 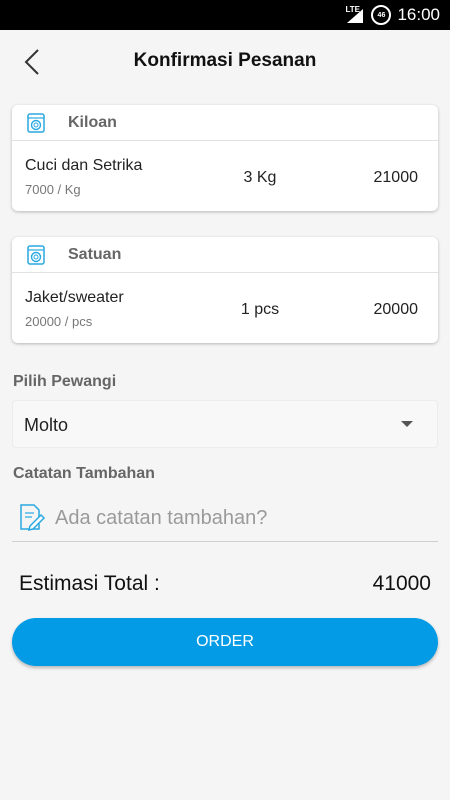 I want to click on battery-icon: 46, so click(x=381, y=15).